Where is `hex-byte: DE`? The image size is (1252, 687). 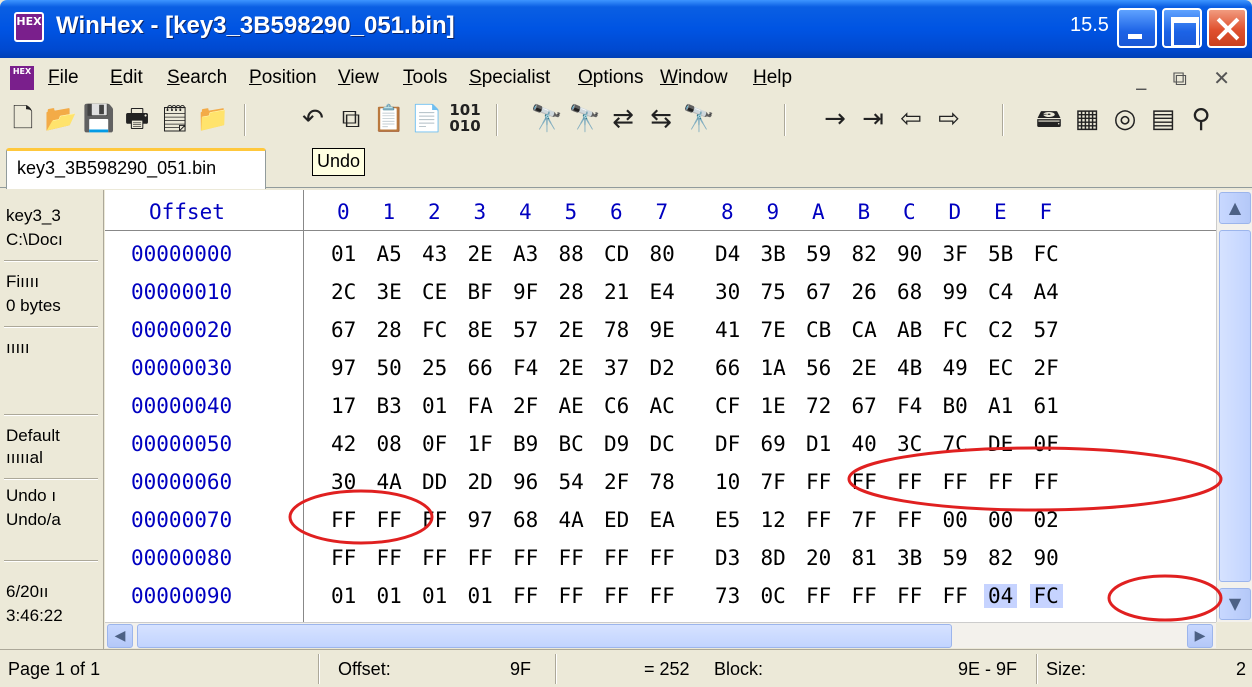
hex-byte: DE is located at coordinates (1000, 444).